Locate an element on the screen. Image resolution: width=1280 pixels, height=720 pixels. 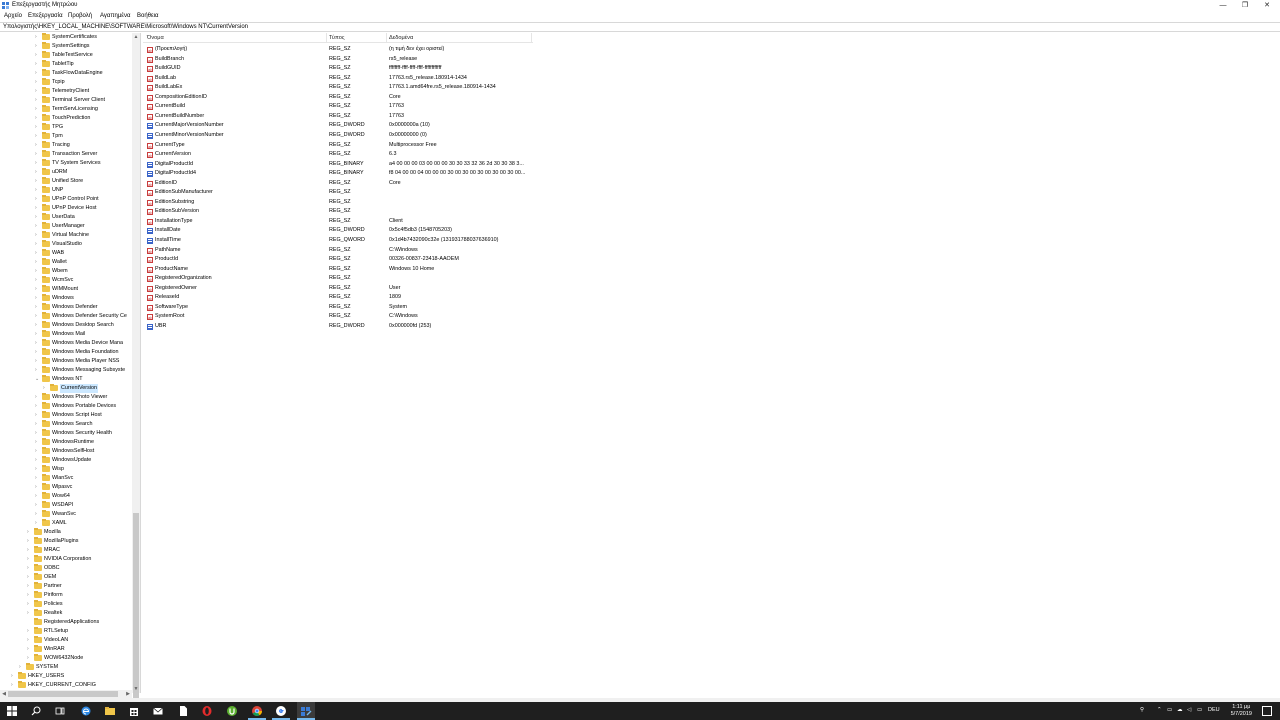
value-row: ab CurrentBuildNumber REG_SZ 17763 is located at coordinates (338, 117).